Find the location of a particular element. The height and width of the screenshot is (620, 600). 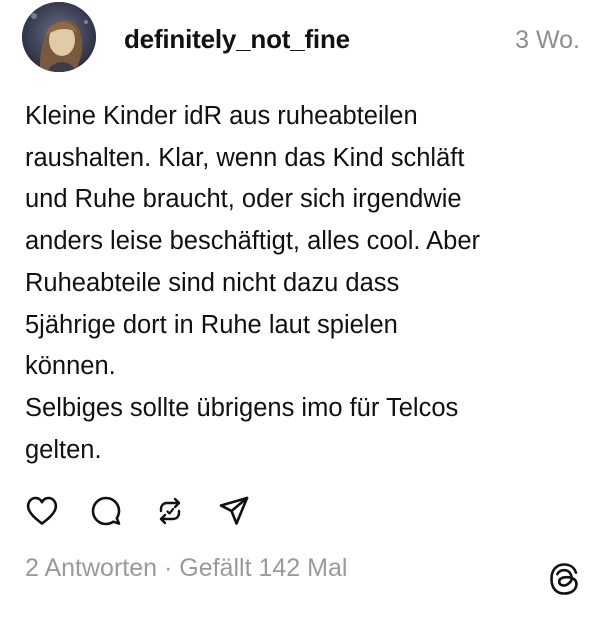

post-text-line: und Ruhe braucht, oder sich irgendwie is located at coordinates (243, 199).